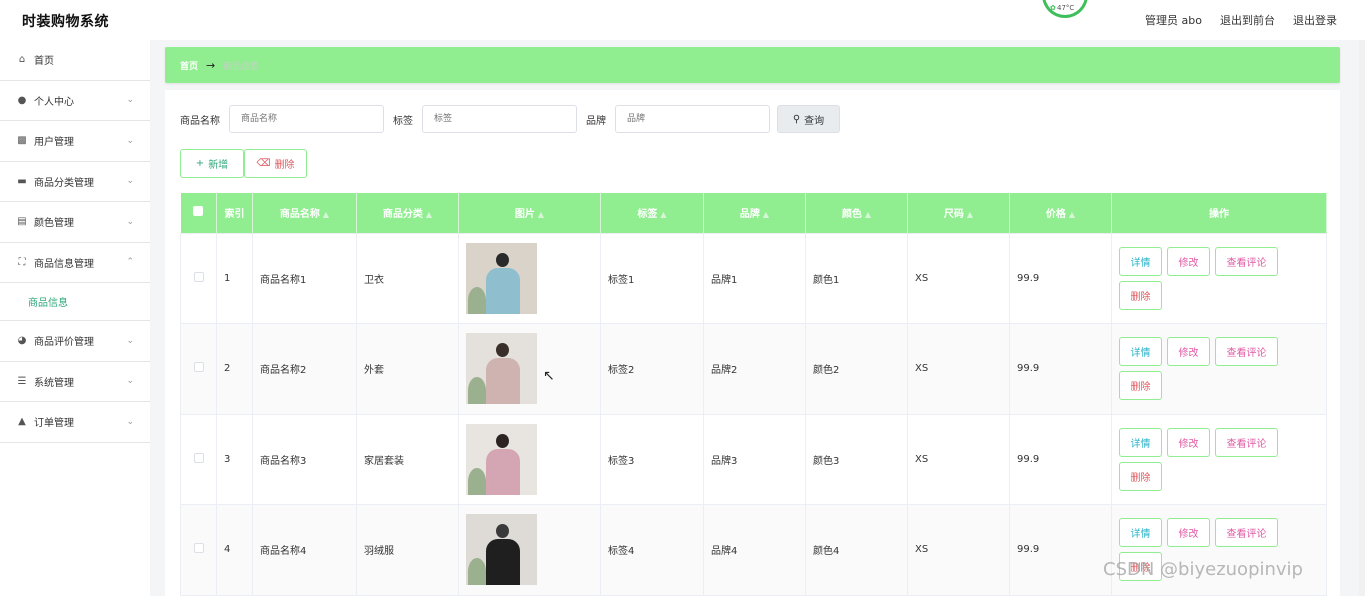 This screenshot has height=596, width=1365. I want to click on sidebar-item-label: 订单管理, so click(54, 424).